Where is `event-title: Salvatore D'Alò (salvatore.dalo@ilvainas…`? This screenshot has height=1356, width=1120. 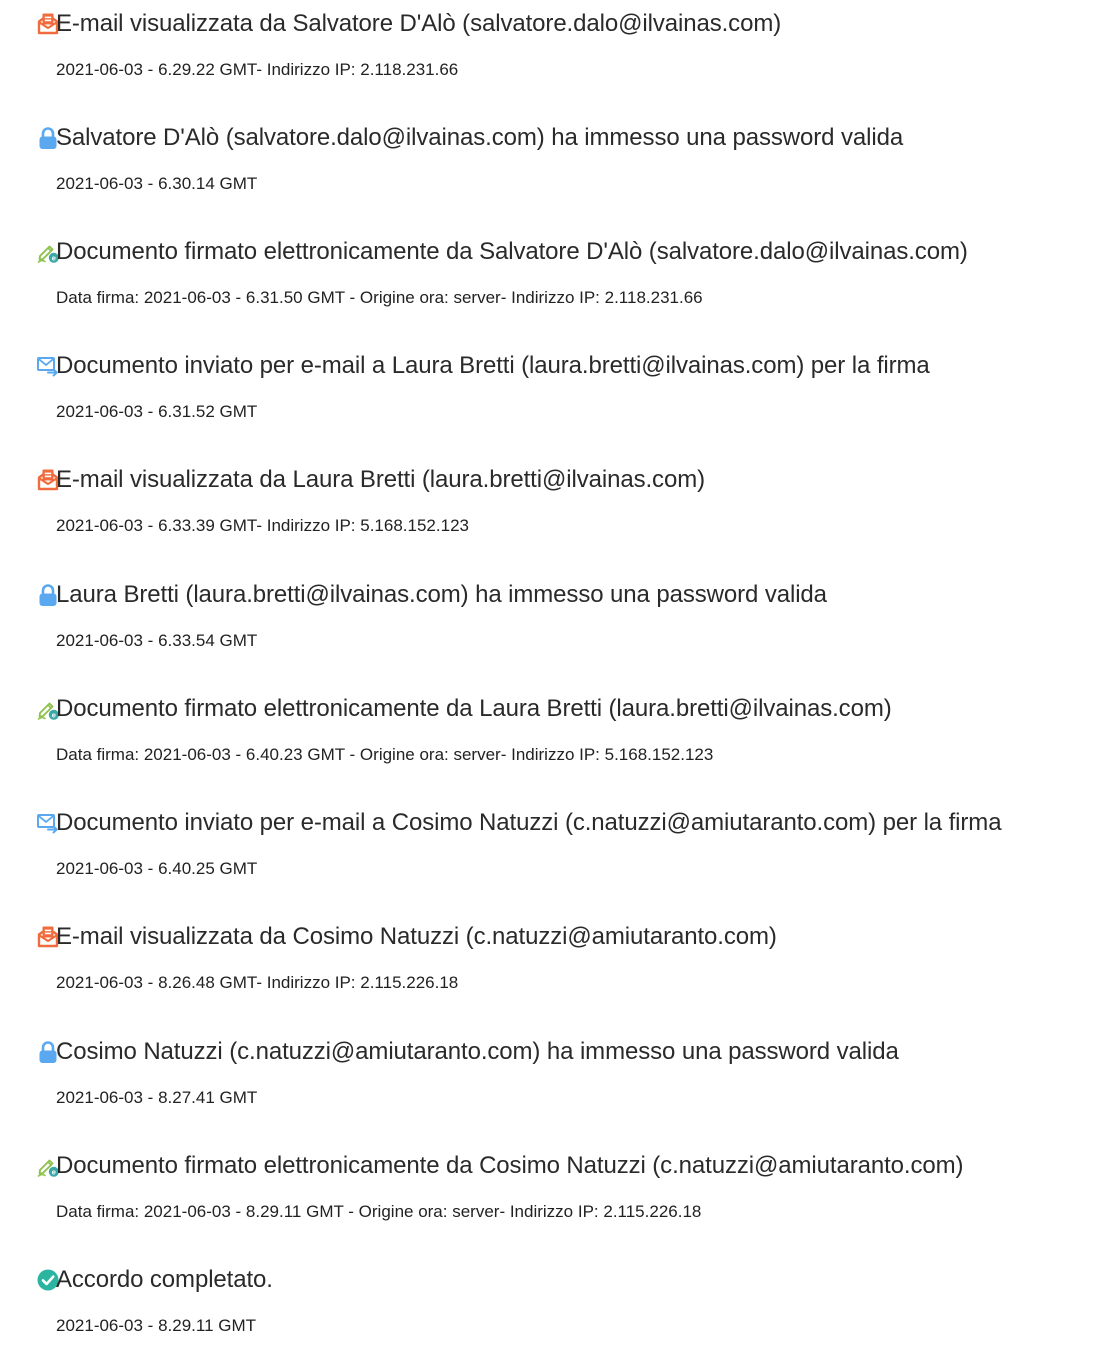
event-title: Salvatore D'Alò (salvatore.dalo@ilvainas… is located at coordinates (480, 137).